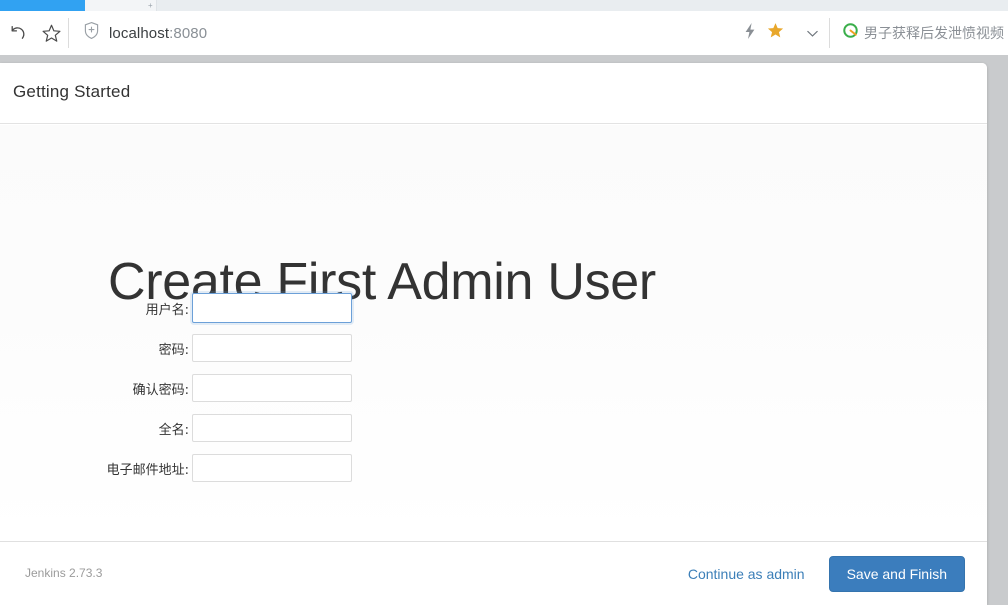  I want to click on label-password: 密码:, so click(173, 350).